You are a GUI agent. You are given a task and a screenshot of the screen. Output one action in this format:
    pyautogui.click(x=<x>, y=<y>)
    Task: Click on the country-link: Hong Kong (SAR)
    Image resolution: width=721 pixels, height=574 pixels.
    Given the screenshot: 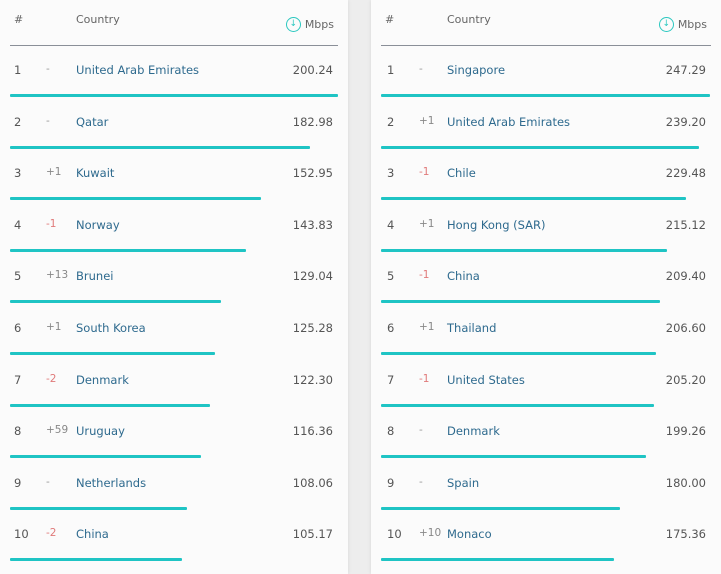 What is the action you would take?
    pyautogui.click(x=496, y=225)
    